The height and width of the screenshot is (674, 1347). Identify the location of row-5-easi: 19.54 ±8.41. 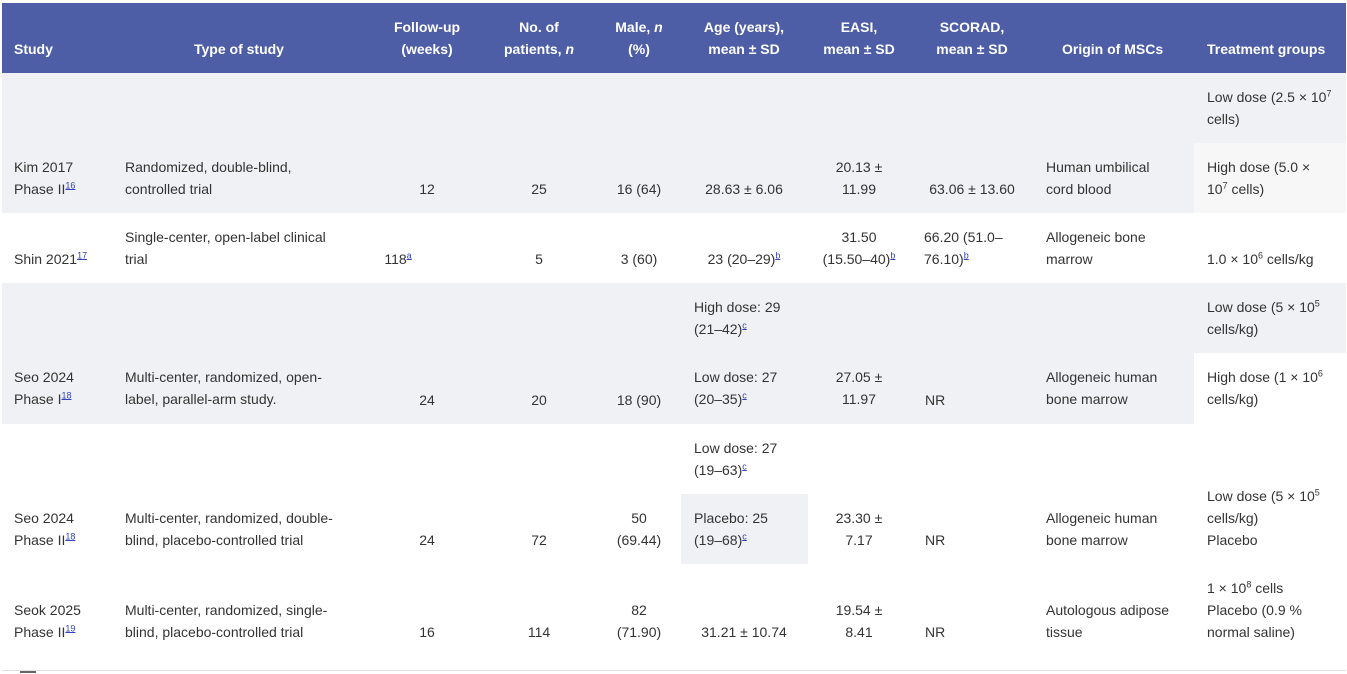
(859, 621).